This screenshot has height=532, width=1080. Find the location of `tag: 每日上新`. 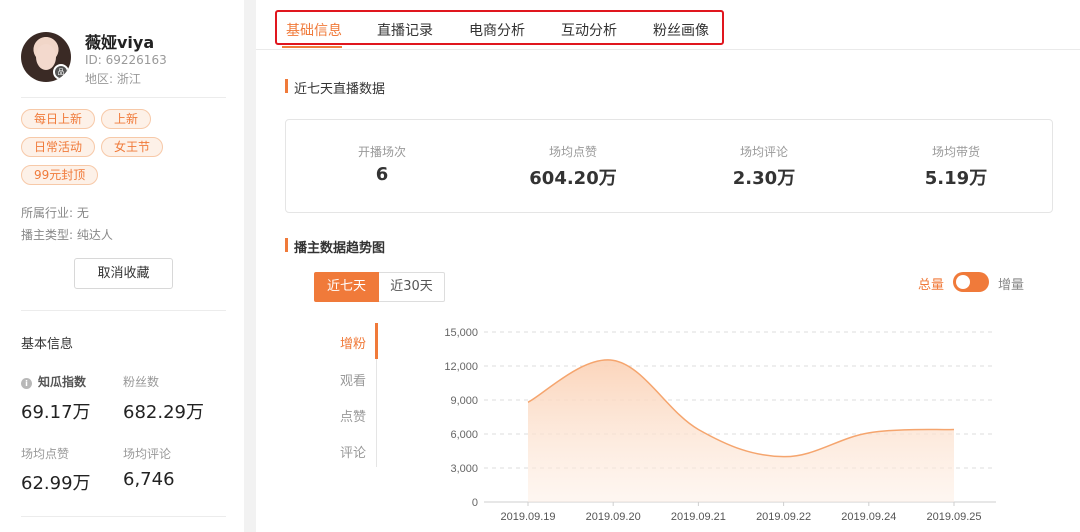

tag: 每日上新 is located at coordinates (58, 119).